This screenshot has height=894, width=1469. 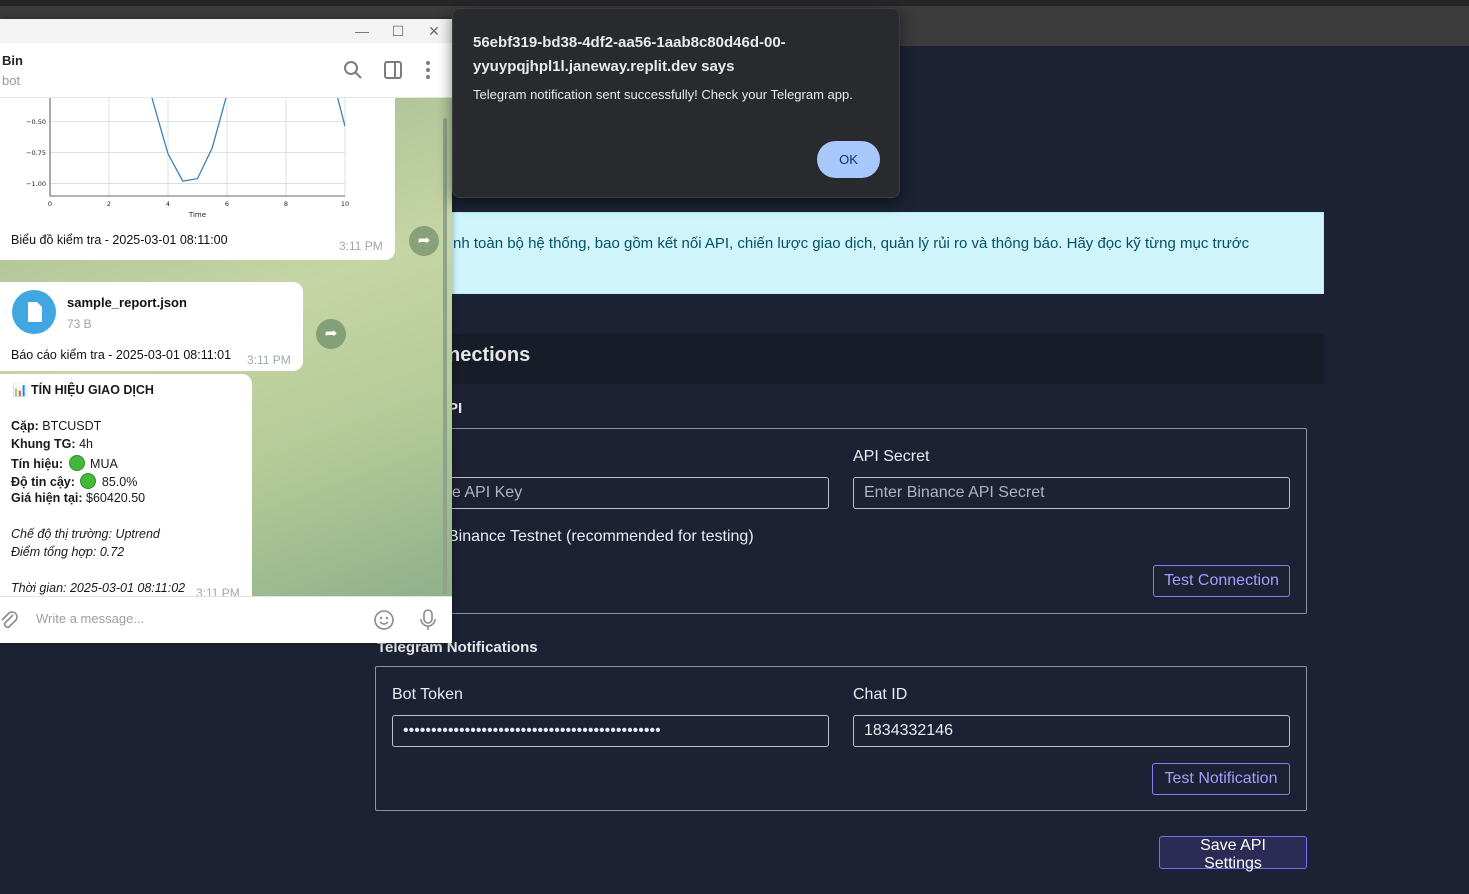 I want to click on signal-confidence-row: Độ tin cậy: 85.0%, so click(x=74, y=481).